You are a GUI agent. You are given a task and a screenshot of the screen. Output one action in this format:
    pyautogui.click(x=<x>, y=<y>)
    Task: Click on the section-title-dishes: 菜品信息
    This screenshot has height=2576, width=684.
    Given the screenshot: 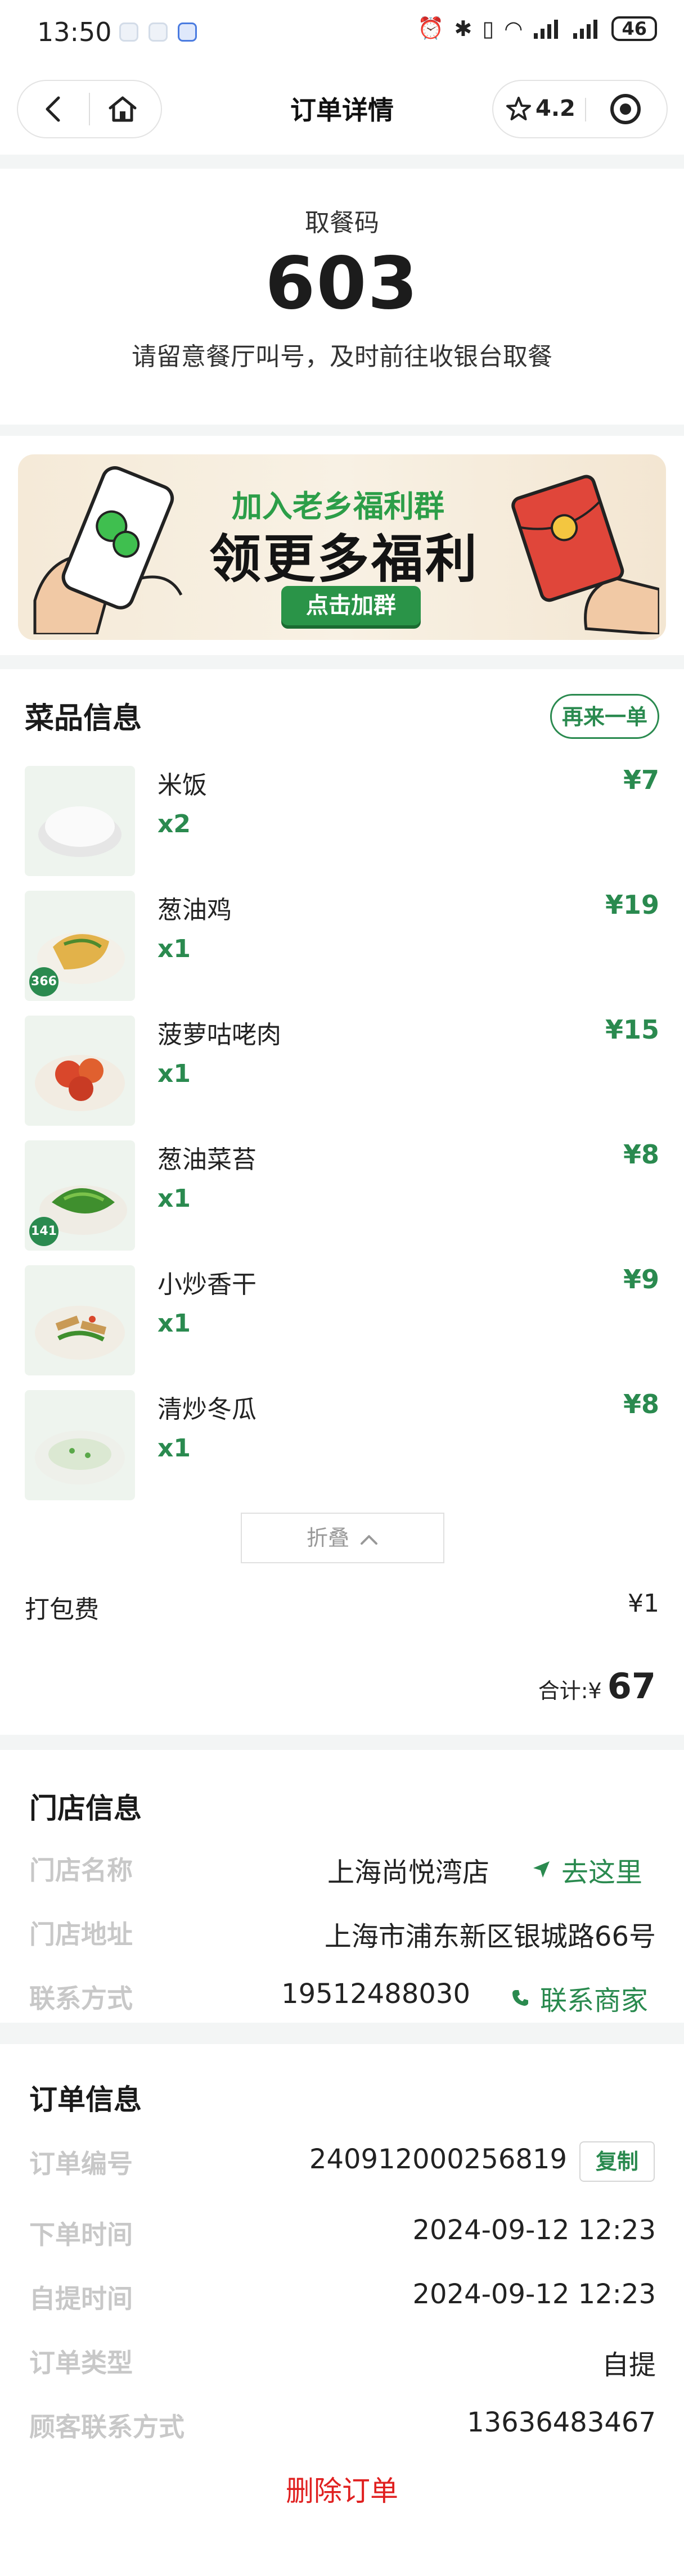 What is the action you would take?
    pyautogui.click(x=83, y=719)
    